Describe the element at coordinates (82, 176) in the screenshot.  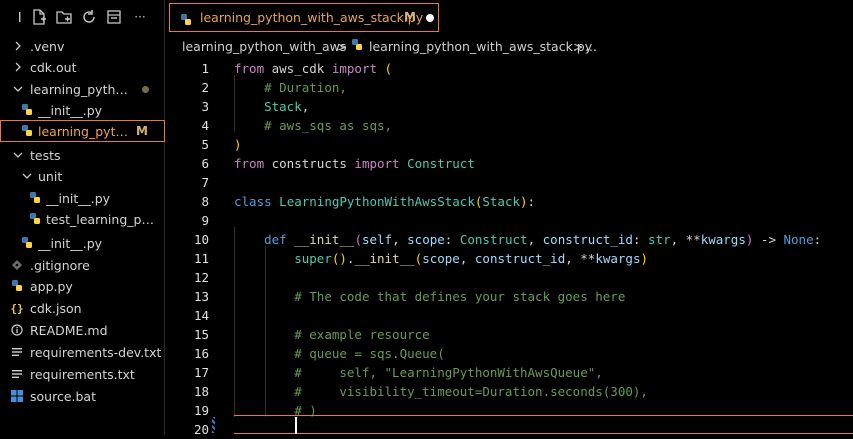
I see `tree-folder-unit: unit` at that location.